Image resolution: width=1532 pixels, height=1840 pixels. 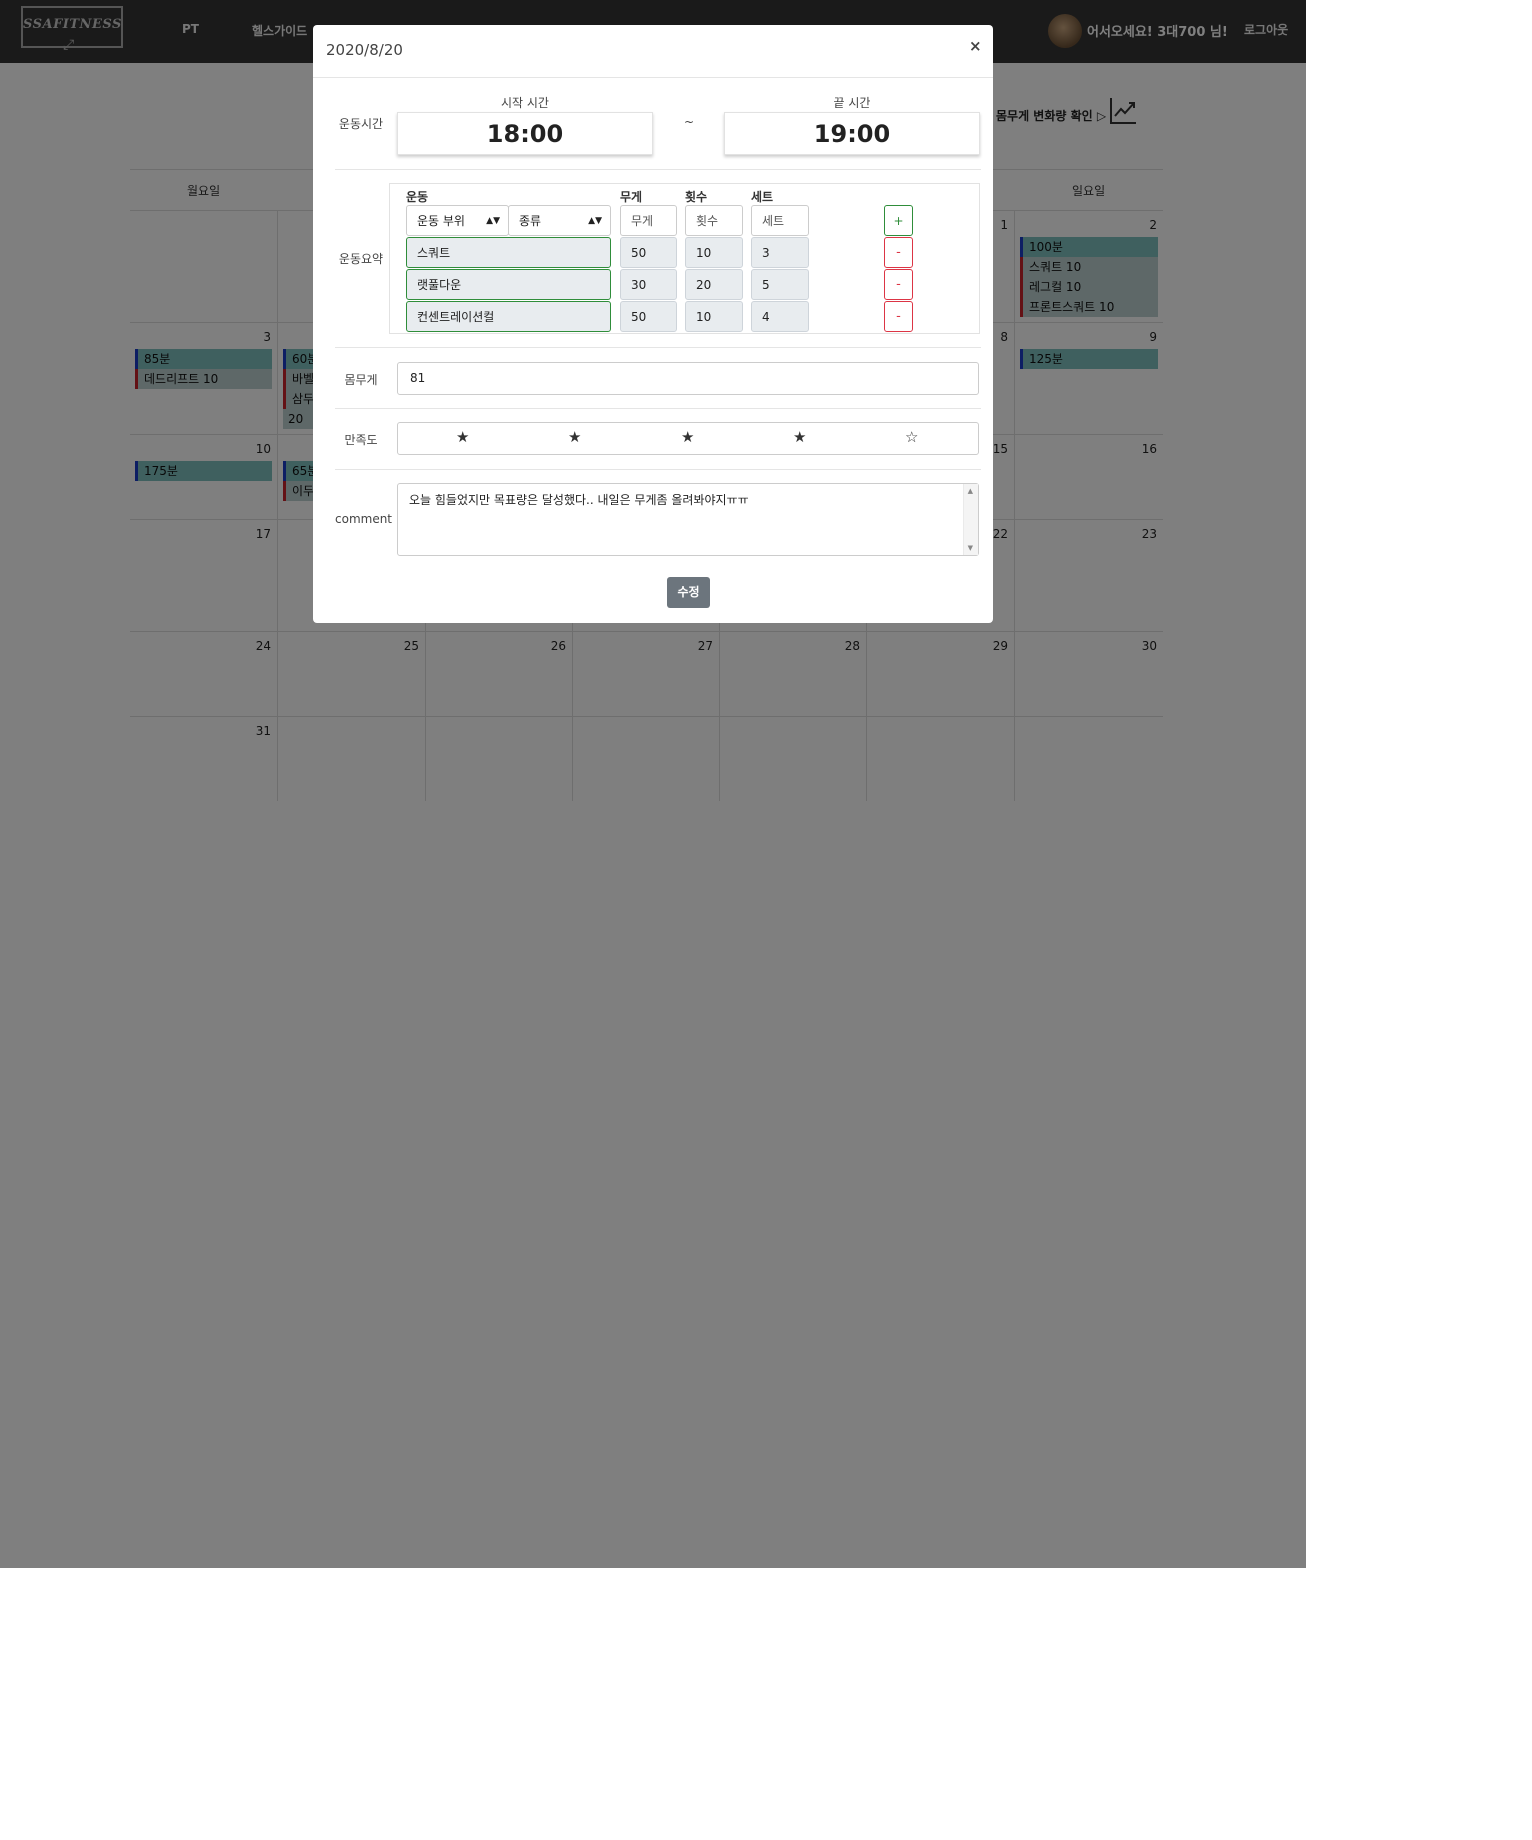 I want to click on body-part-select-value: 운동 부위, so click(x=441, y=221).